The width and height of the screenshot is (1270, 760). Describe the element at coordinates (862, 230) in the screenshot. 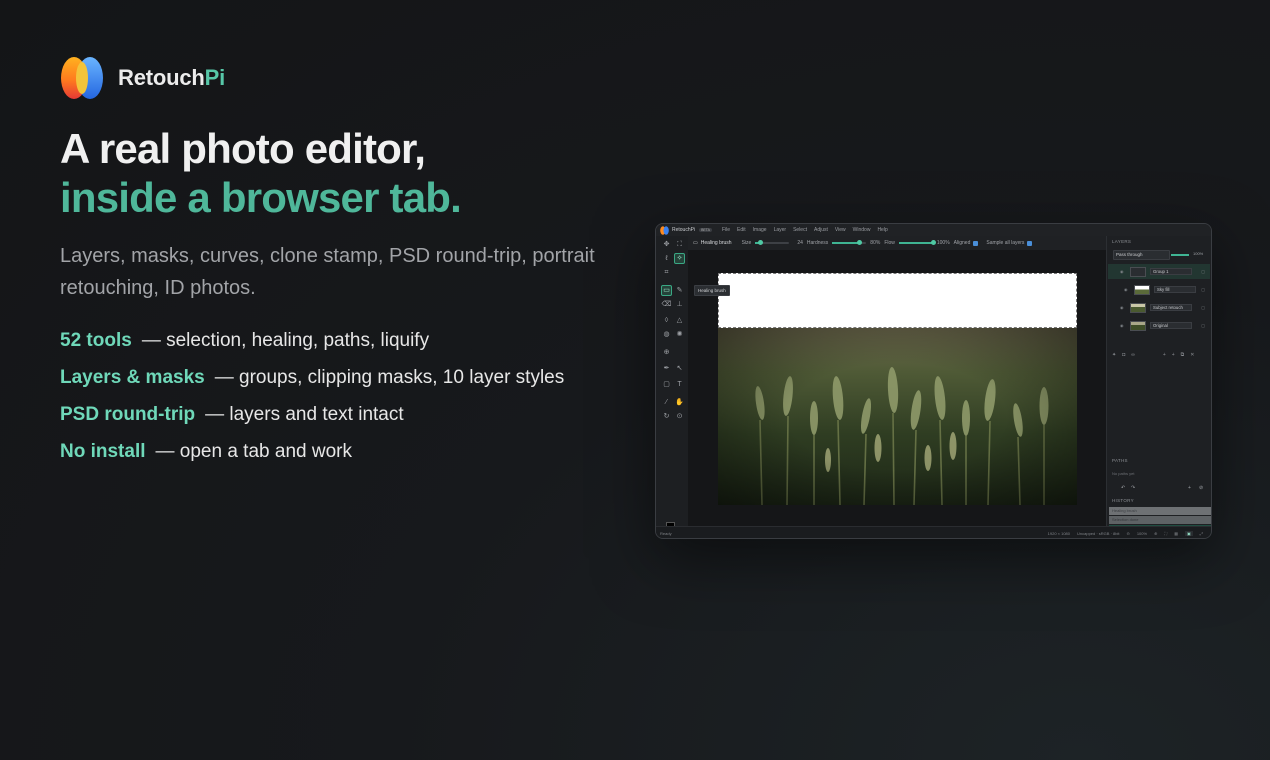

I see `menu-window: Window` at that location.